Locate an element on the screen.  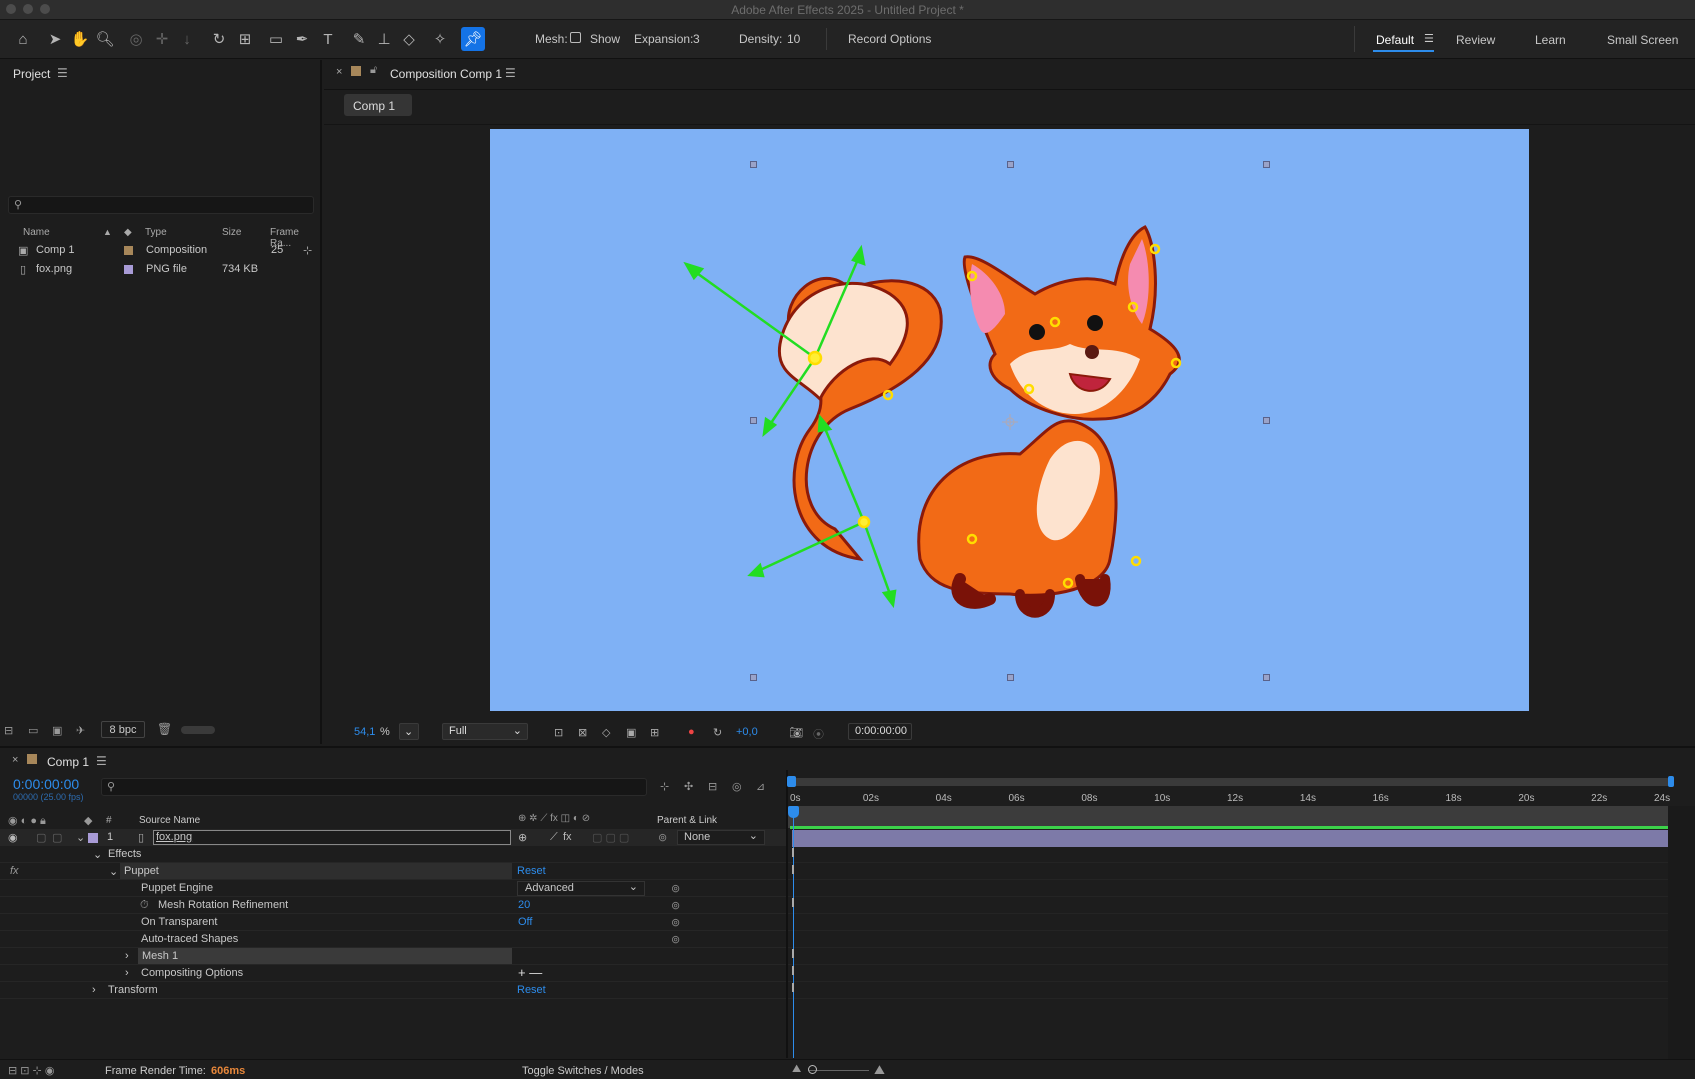
project-item-comp-1: ▣ Comp 1 Composition 25 ⊹ is located at coordinates (160, 250).